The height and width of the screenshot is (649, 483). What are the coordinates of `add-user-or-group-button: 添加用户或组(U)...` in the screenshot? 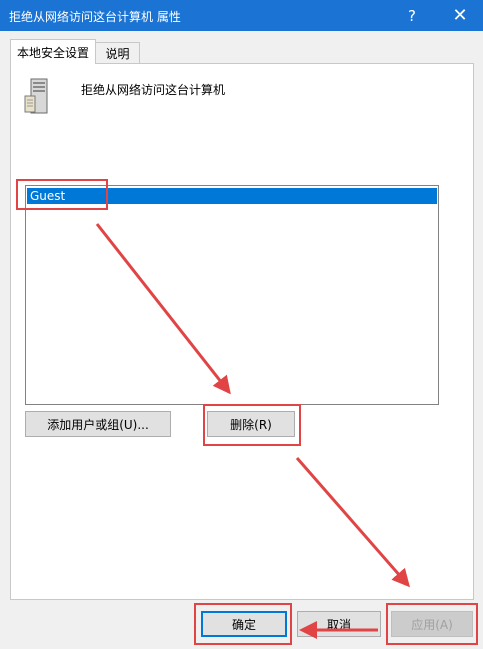 It's located at (98, 424).